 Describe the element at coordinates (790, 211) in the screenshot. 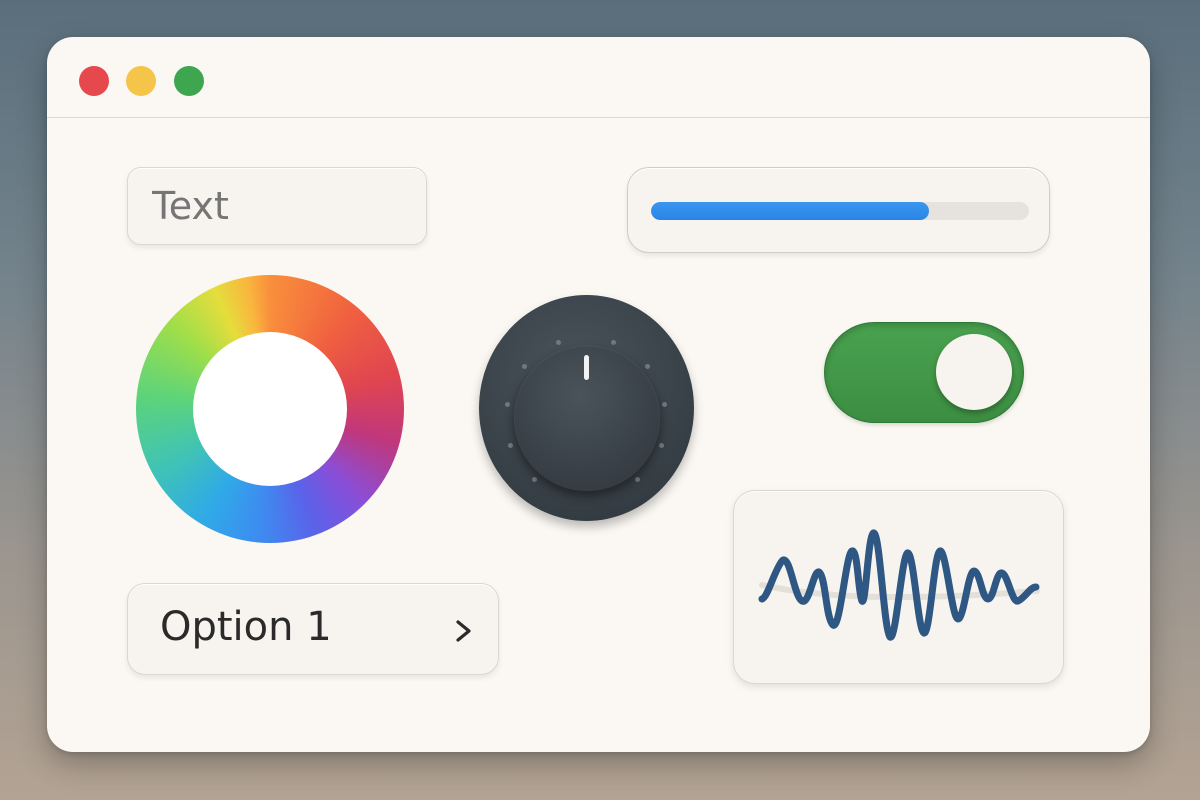

I see `progress-bar-fill` at that location.